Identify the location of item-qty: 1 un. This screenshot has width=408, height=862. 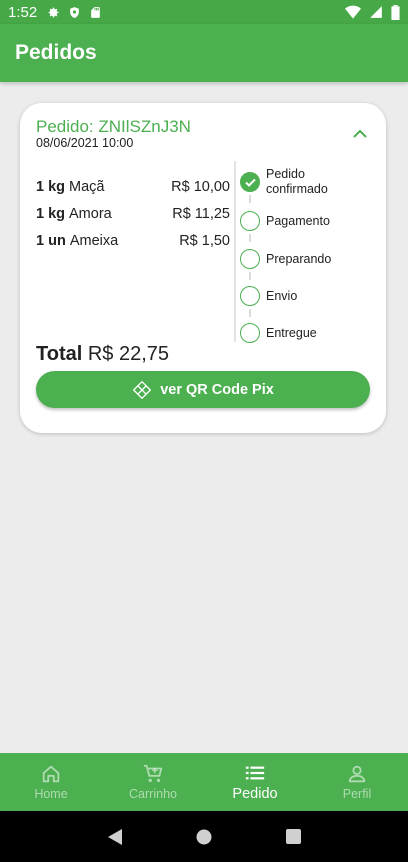
(51, 240).